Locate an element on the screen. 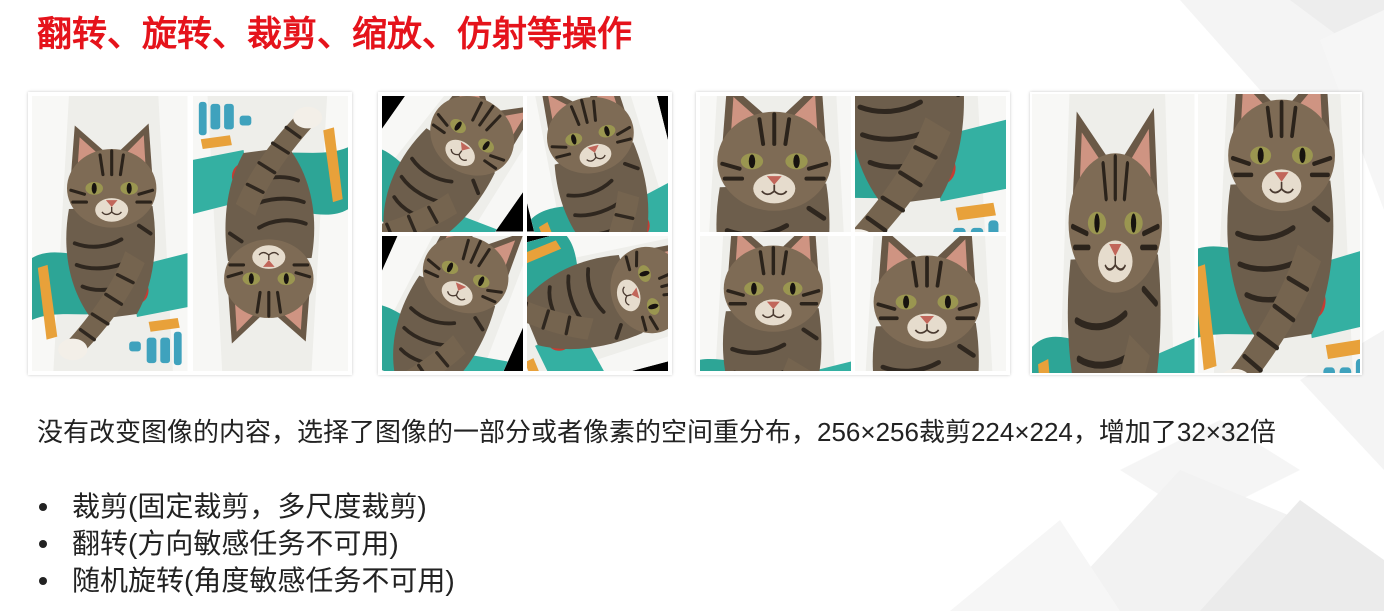  rotation-example-group is located at coordinates (525, 233).